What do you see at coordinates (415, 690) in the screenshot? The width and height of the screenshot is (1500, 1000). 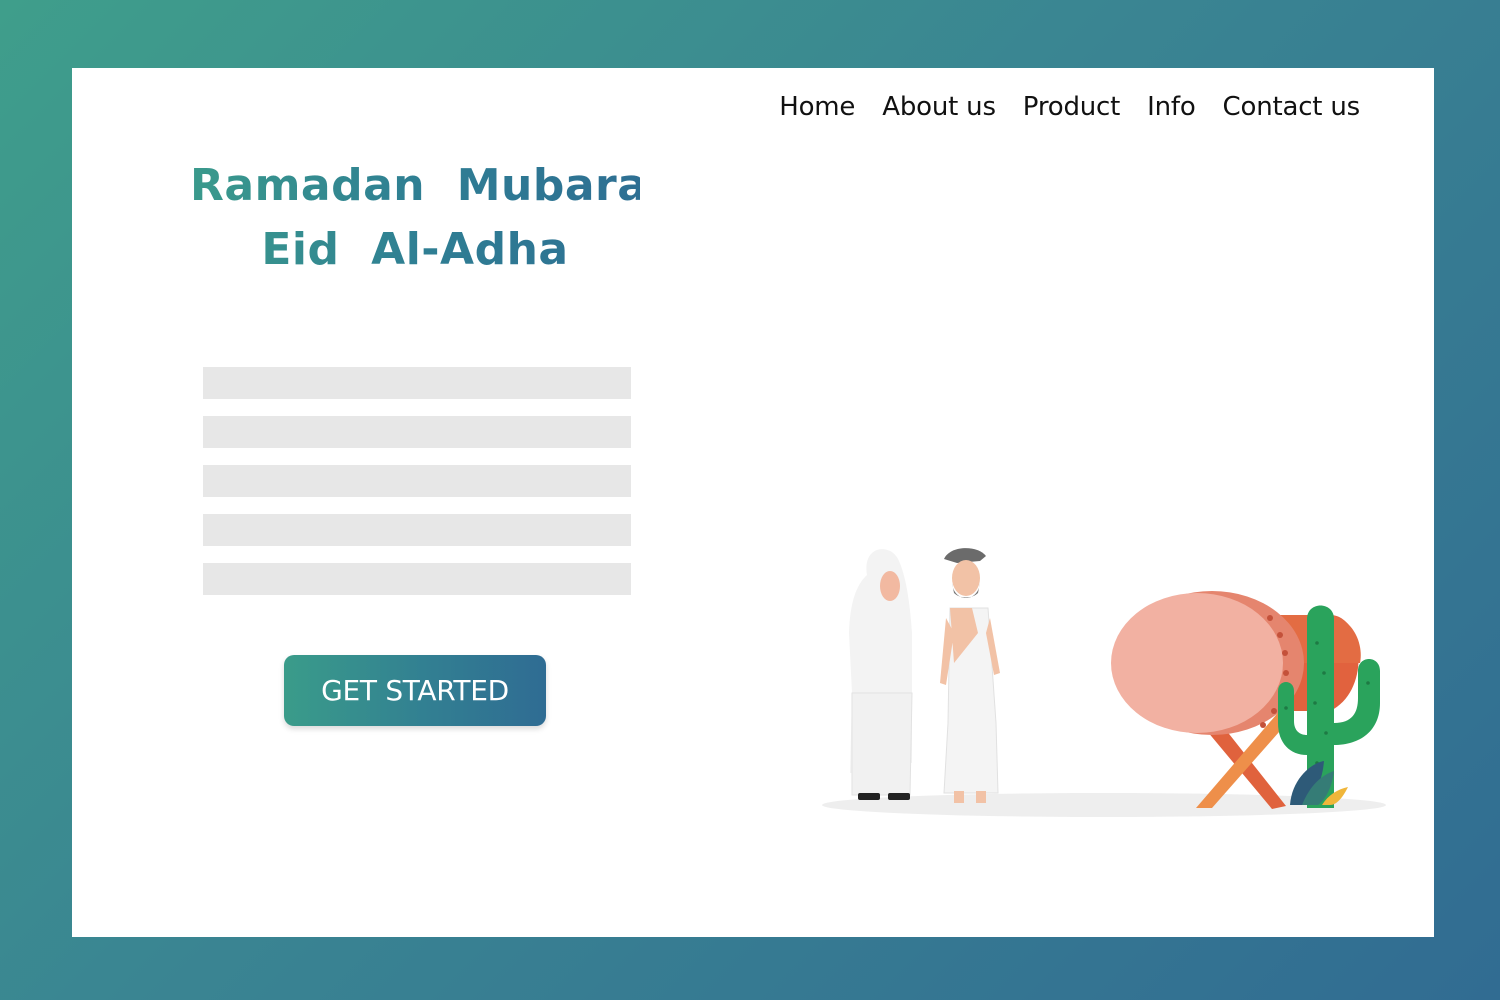 I see `get-started-button: GET STARTED` at bounding box center [415, 690].